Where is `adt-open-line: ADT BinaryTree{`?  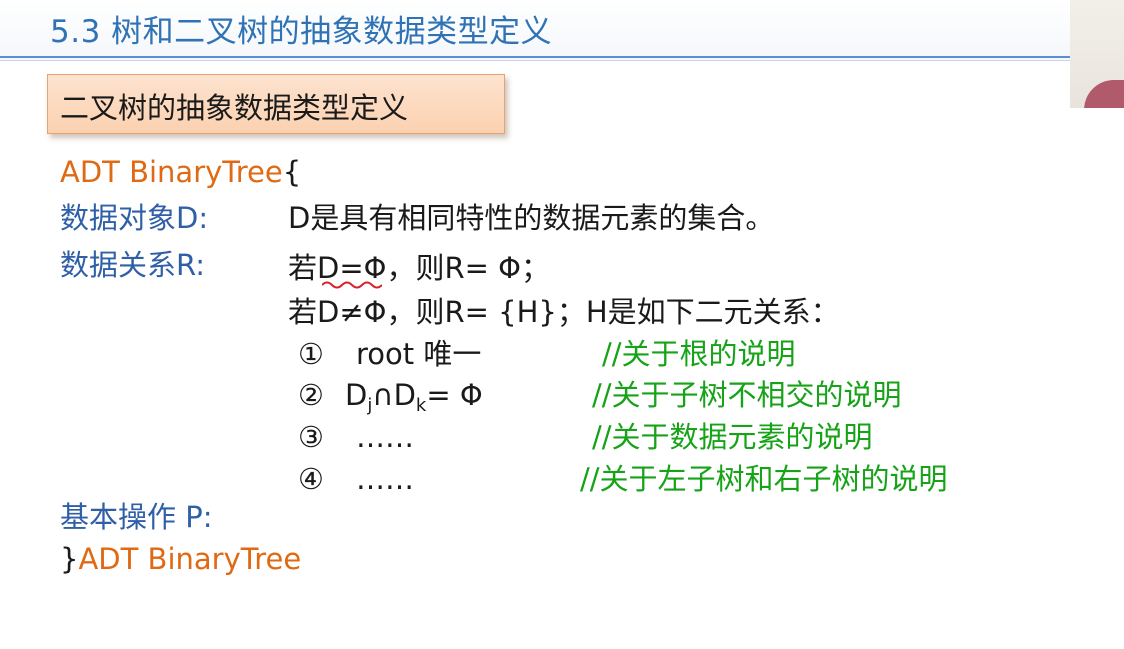
adt-open-line: ADT BinaryTree{ is located at coordinates (180, 172).